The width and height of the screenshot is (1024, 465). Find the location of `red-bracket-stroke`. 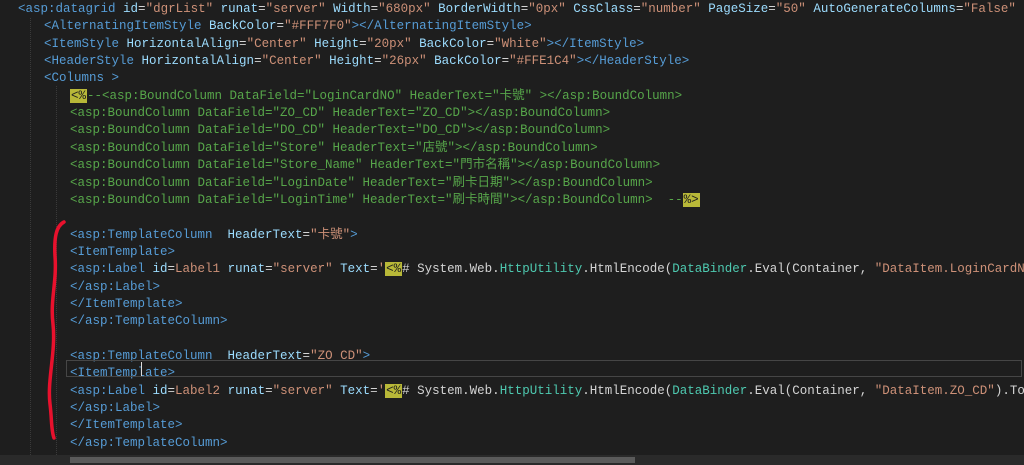

red-bracket-stroke is located at coordinates (56, 330).